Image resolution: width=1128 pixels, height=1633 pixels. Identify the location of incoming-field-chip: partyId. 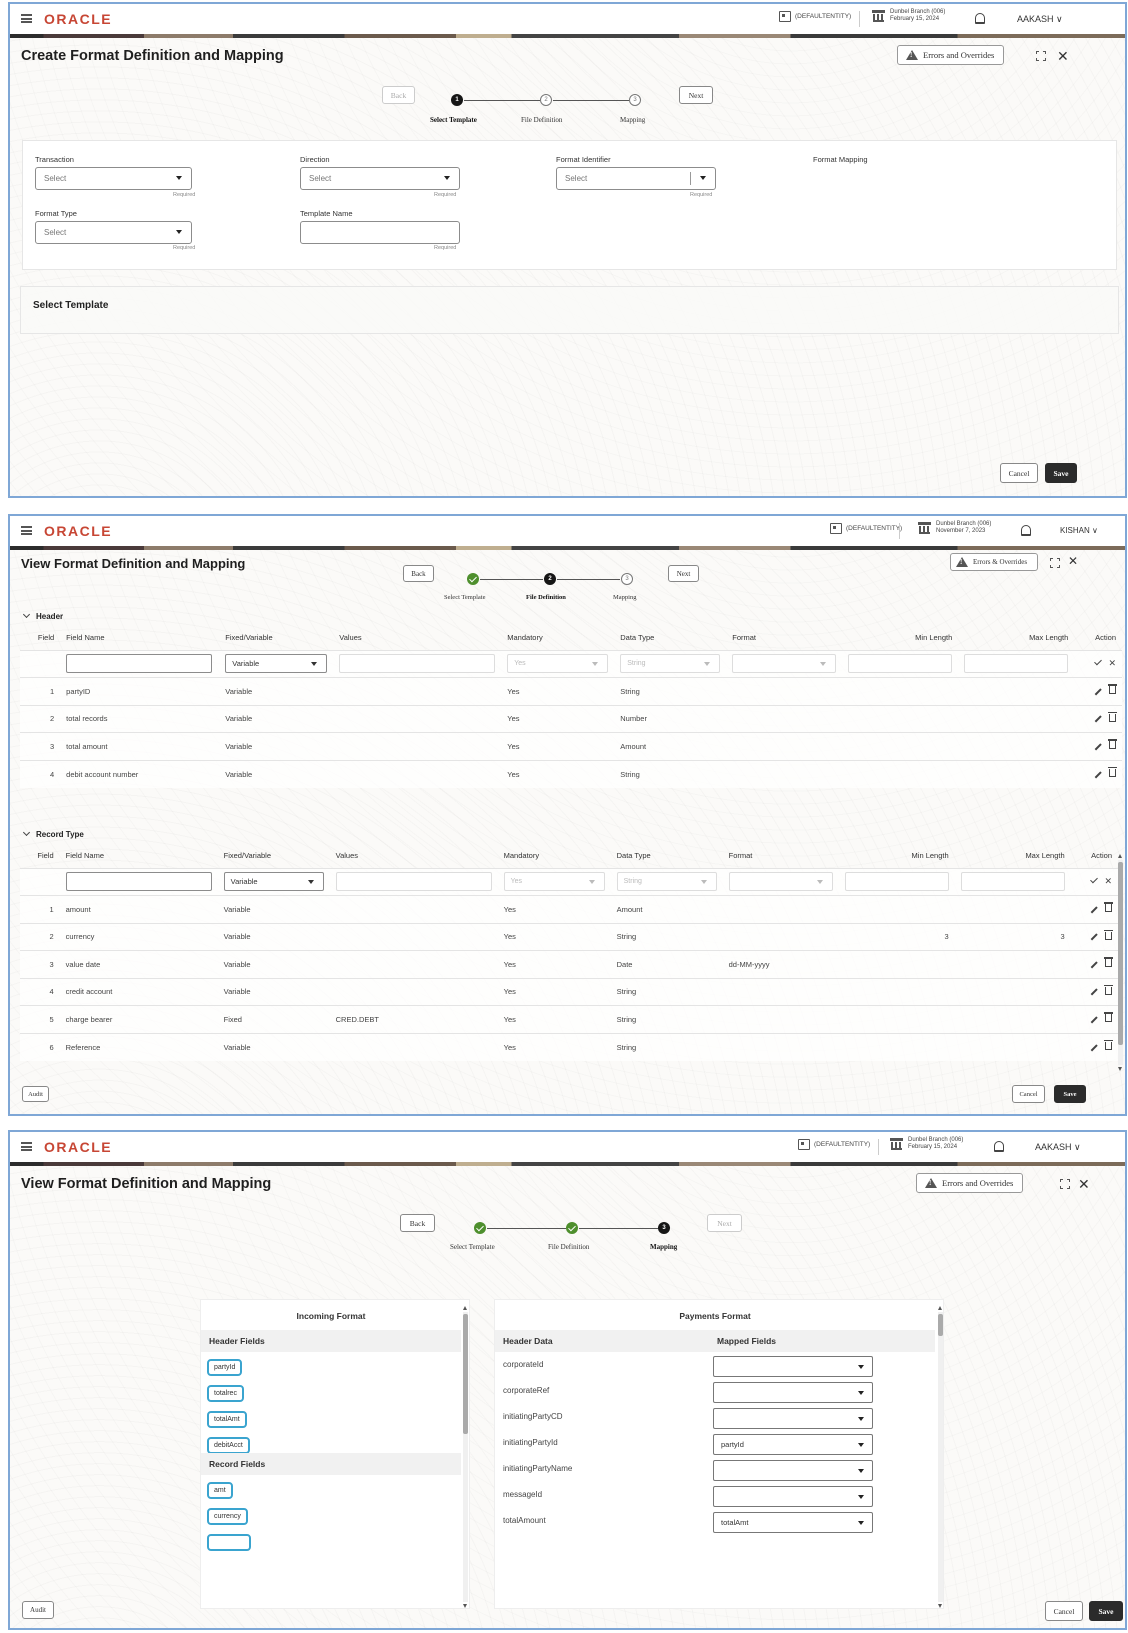
(225, 1367).